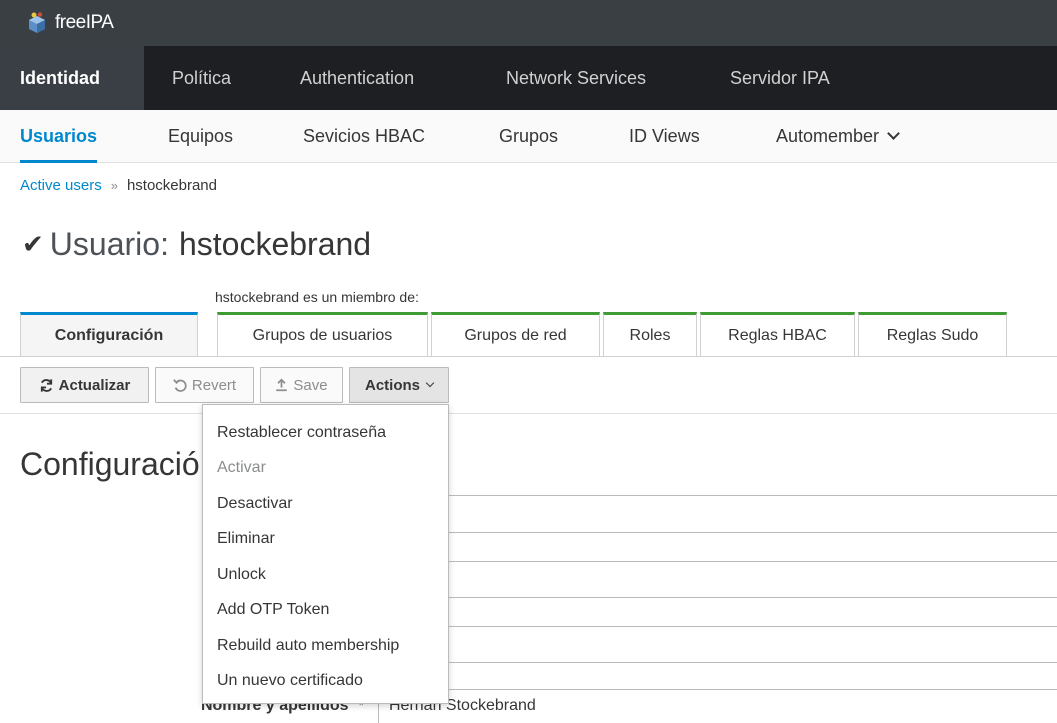  I want to click on freeipa-logo-icon, so click(37, 22).